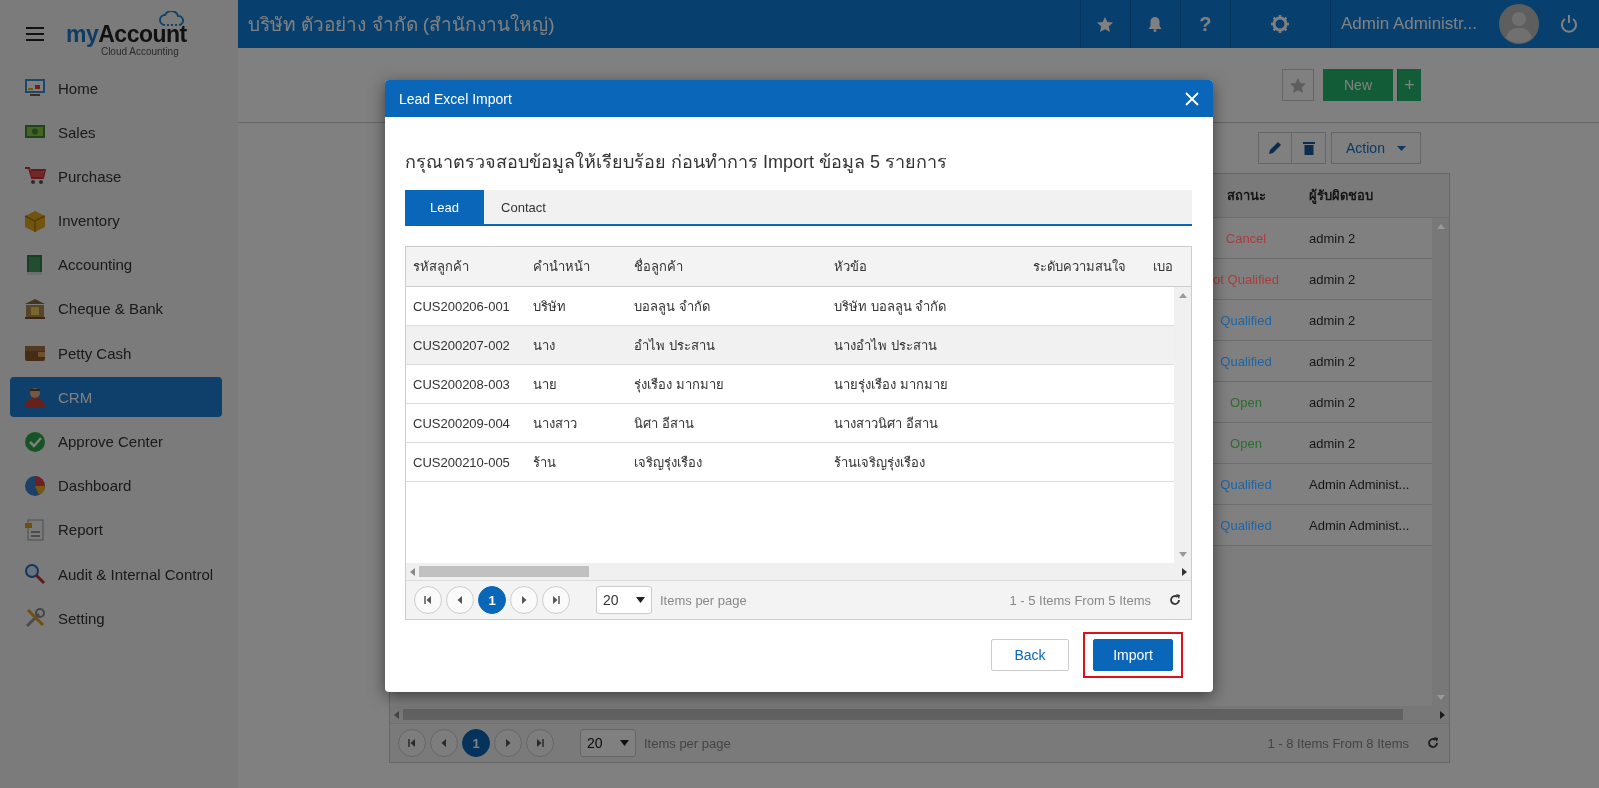 The width and height of the screenshot is (1599, 788). I want to click on check-circle-icon, so click(35, 441).